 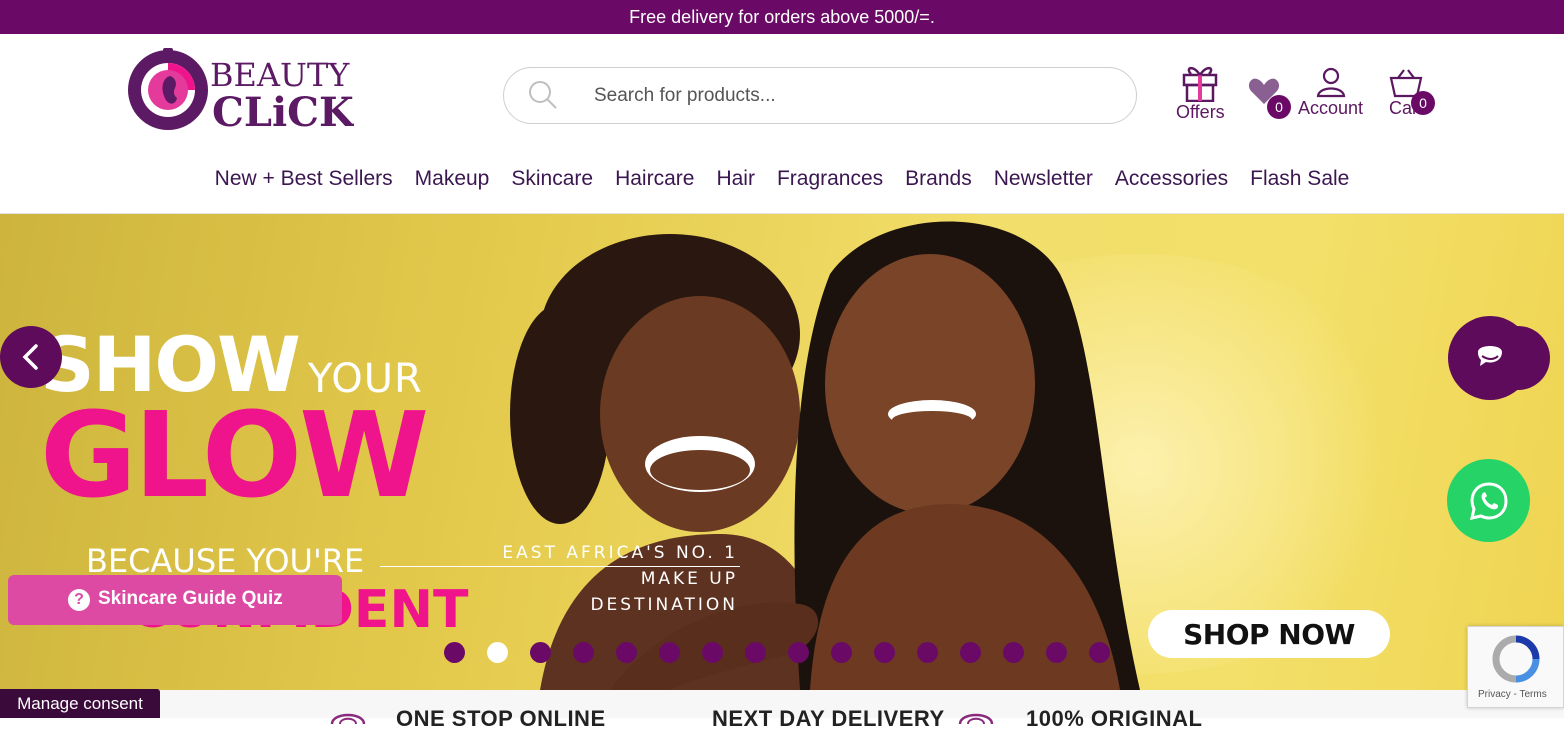 I want to click on nav-haircare: Haircare, so click(x=654, y=179).